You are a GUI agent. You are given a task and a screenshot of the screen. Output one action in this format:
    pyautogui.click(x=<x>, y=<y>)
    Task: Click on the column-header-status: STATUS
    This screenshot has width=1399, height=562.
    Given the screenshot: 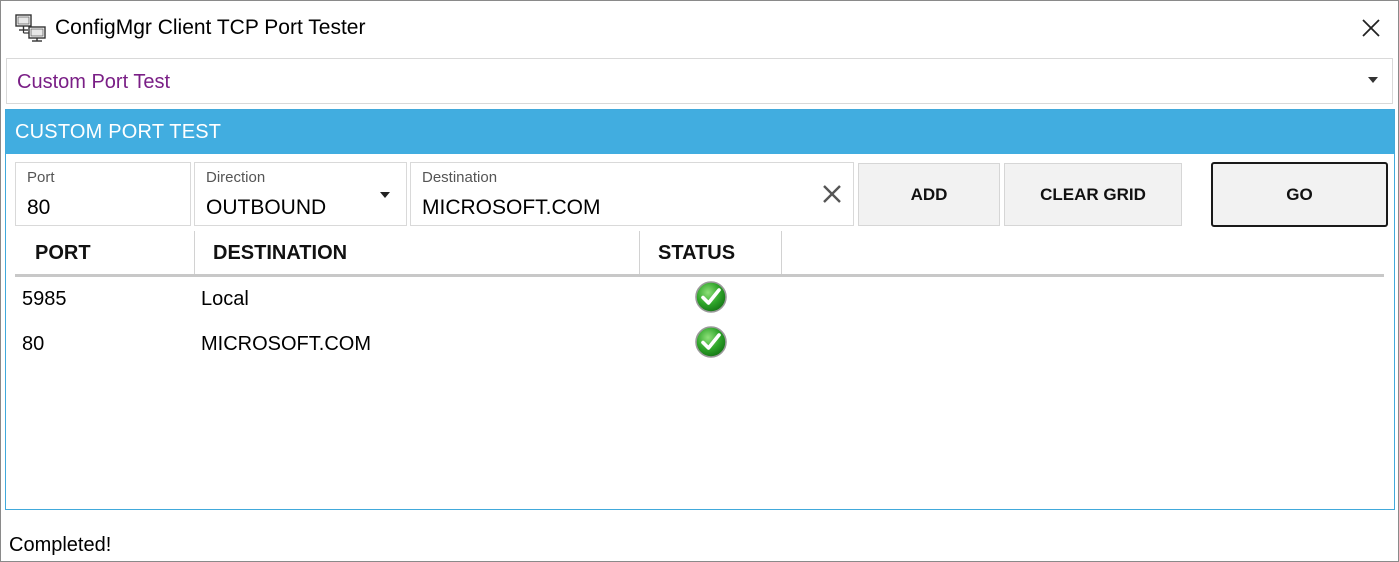 What is the action you would take?
    pyautogui.click(x=711, y=252)
    